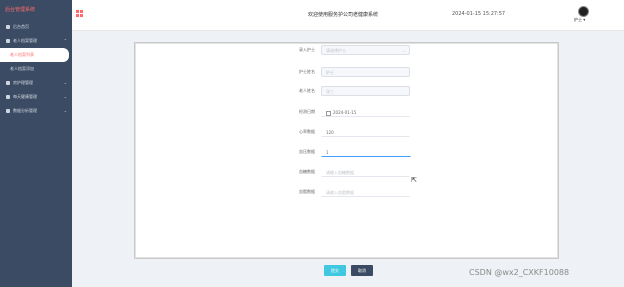 Image resolution: width=624 pixels, height=287 pixels. What do you see at coordinates (307, 71) in the screenshot?
I see `field-label: 护士姓名` at bounding box center [307, 71].